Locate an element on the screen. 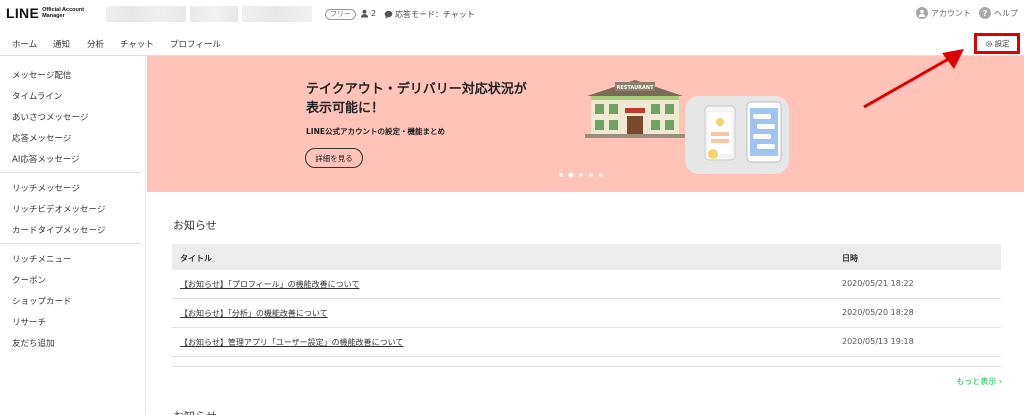 This screenshot has height=415, width=1024. sidebar-item-add-friends: 友だち追加 is located at coordinates (33, 343).